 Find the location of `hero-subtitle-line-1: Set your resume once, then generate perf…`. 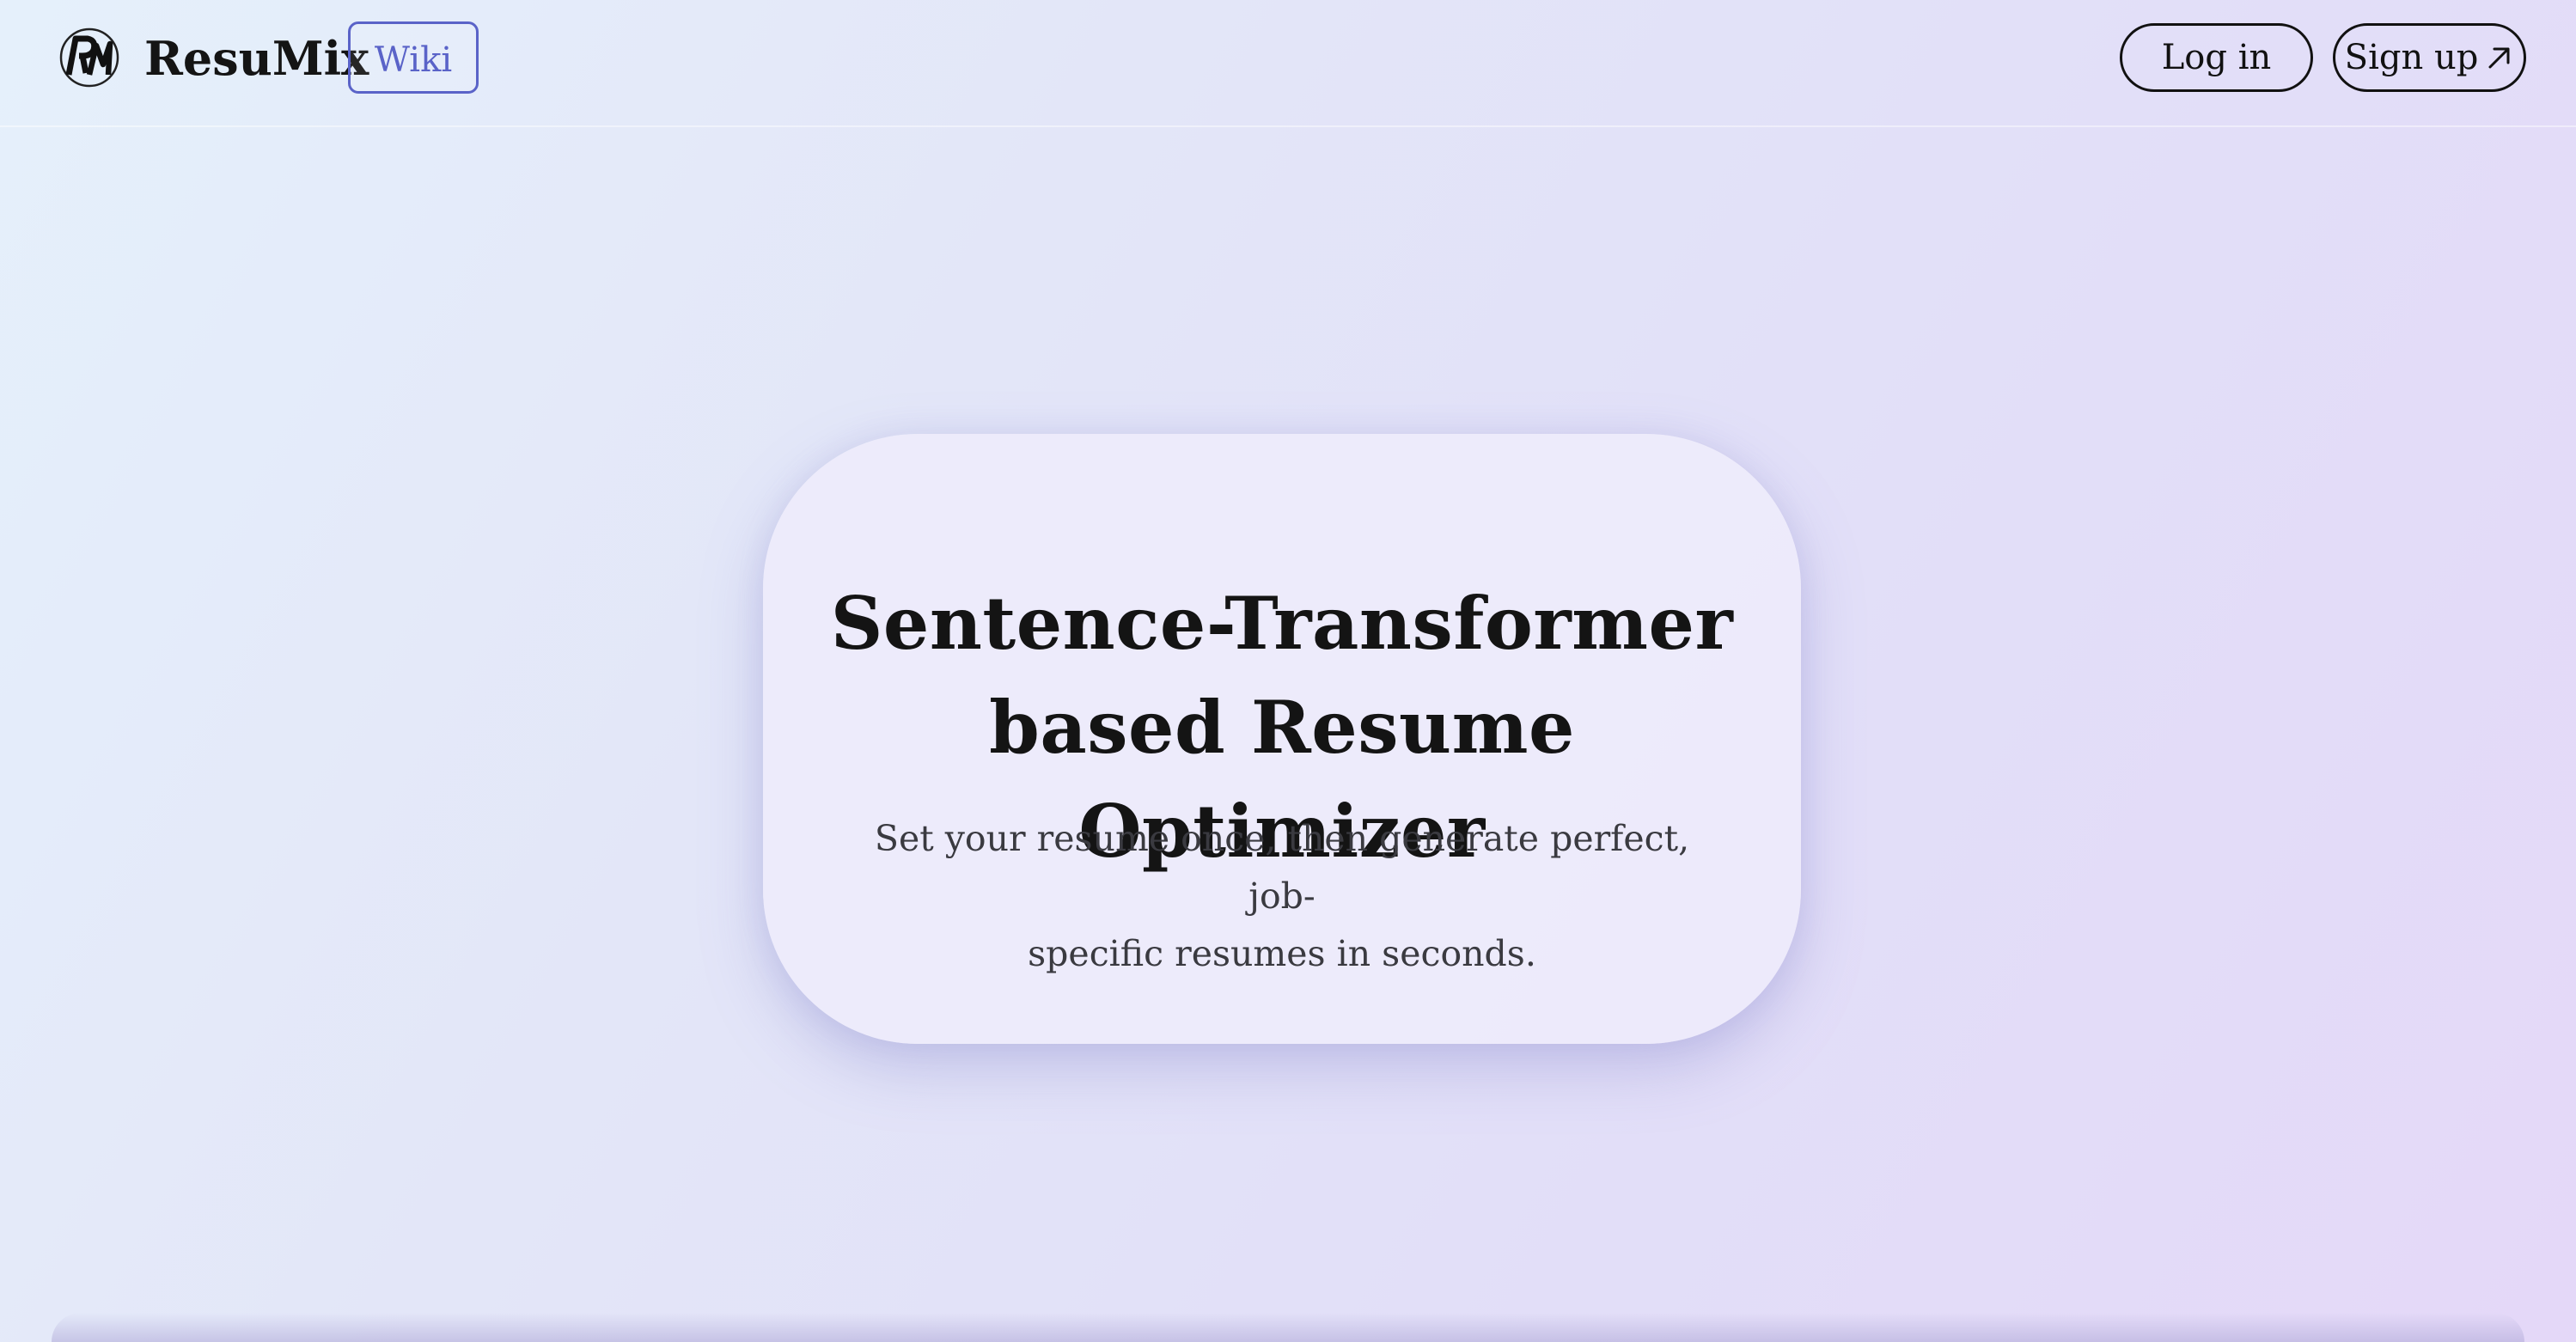

hero-subtitle-line-1: Set your resume once, then generate perf… is located at coordinates (1282, 867).